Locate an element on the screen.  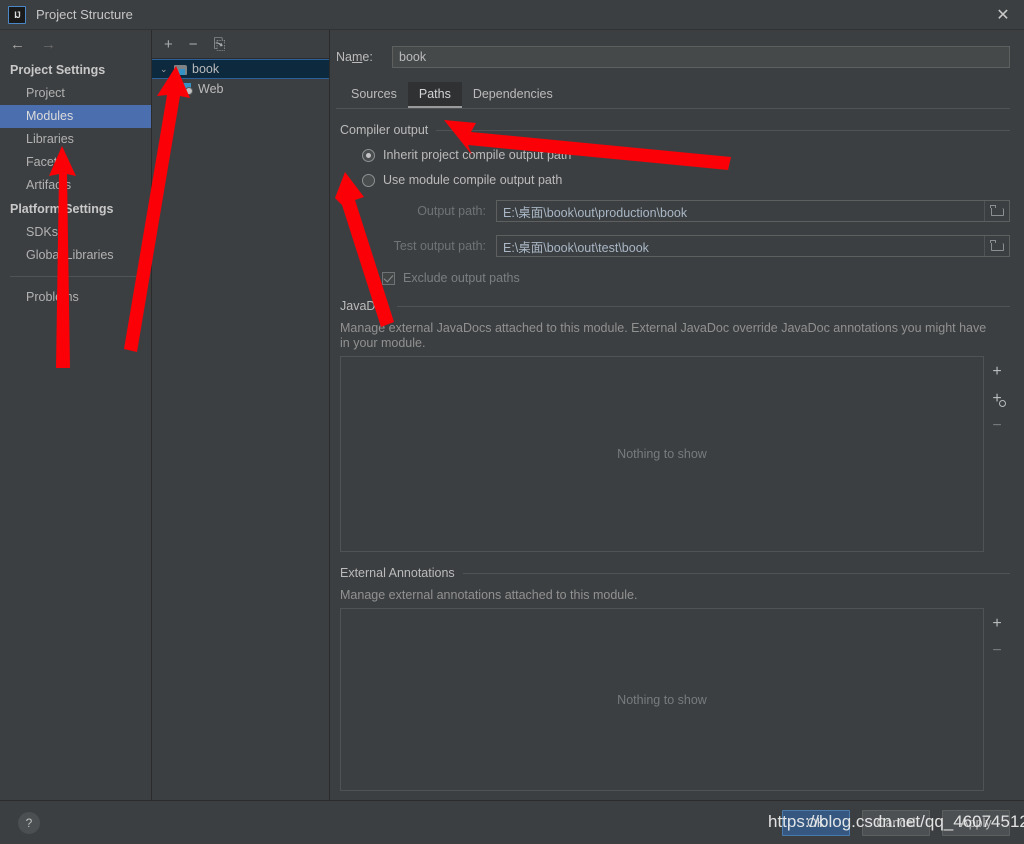
javadoc-list: Nothing to show is located at coordinates (662, 454).